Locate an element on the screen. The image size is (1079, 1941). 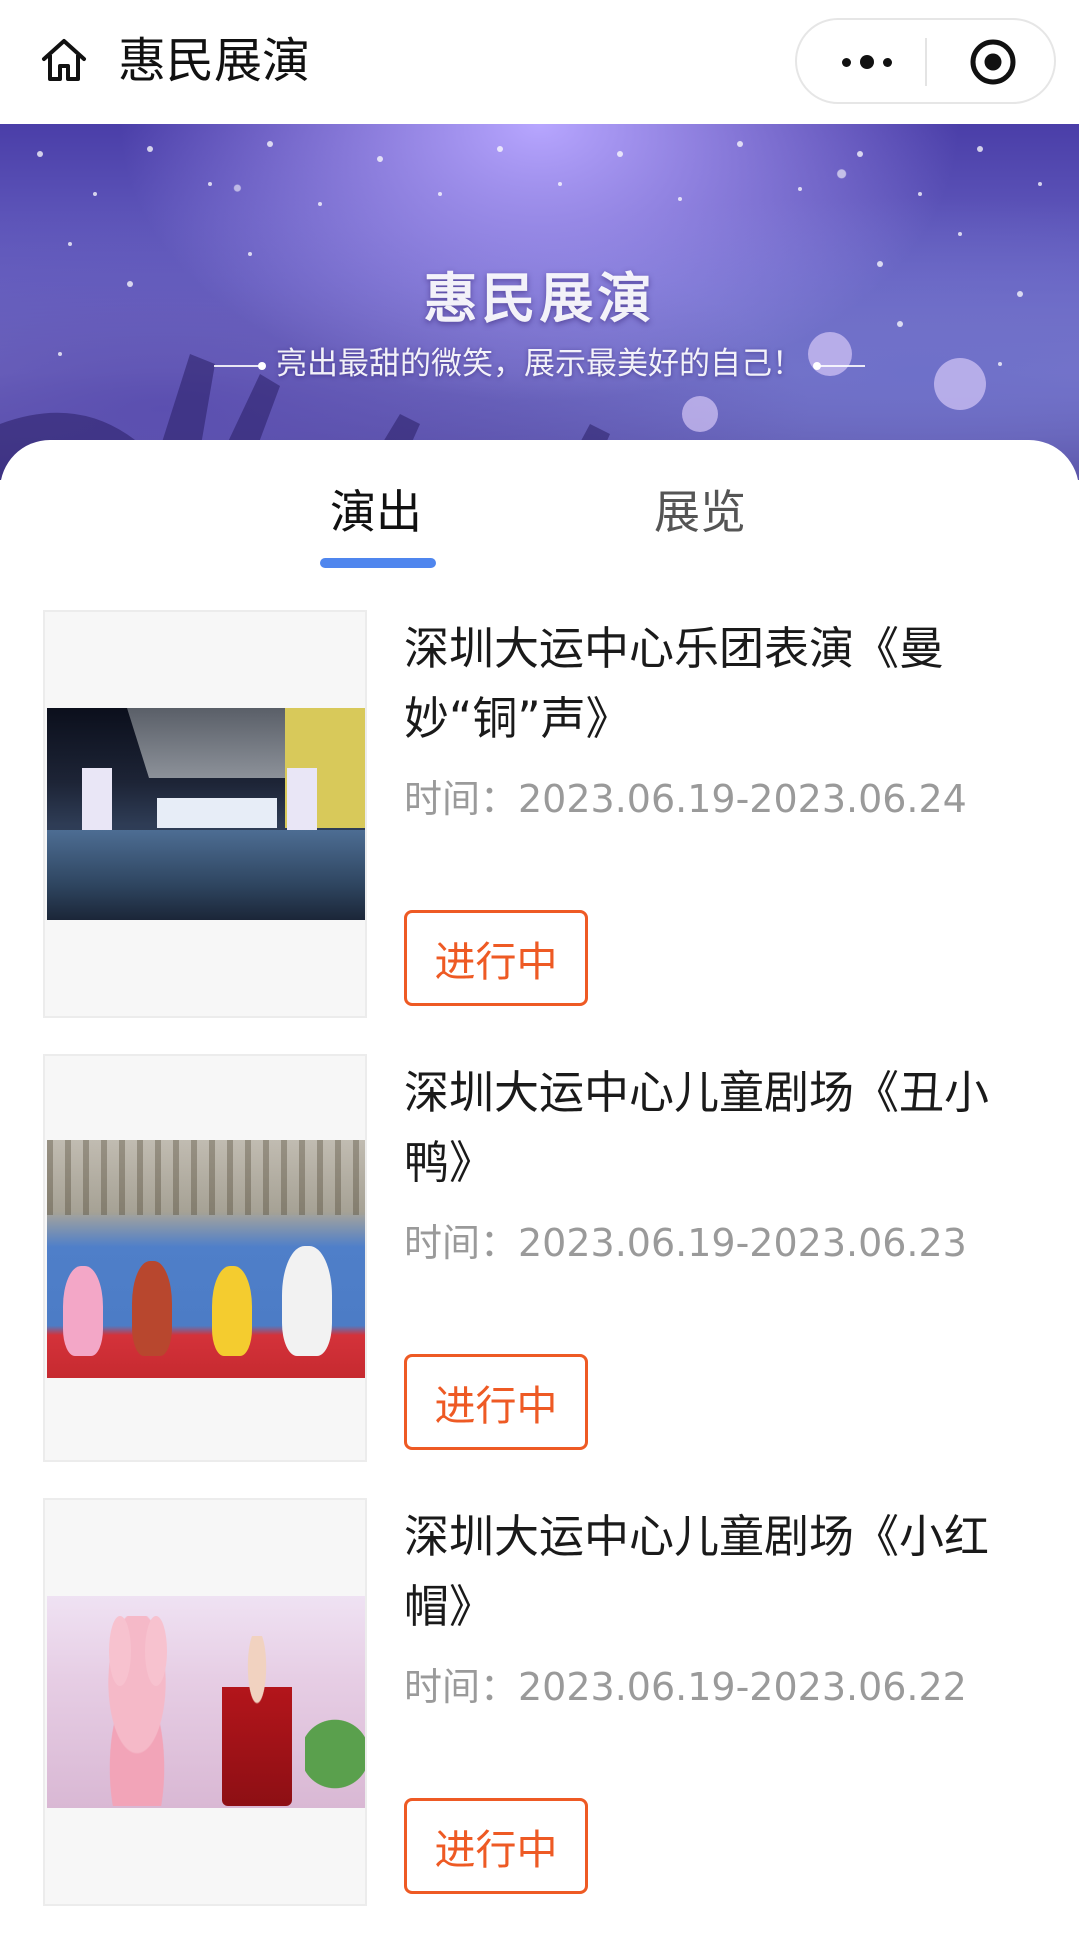
tab-performance: 演出 is located at coordinates (376, 512).